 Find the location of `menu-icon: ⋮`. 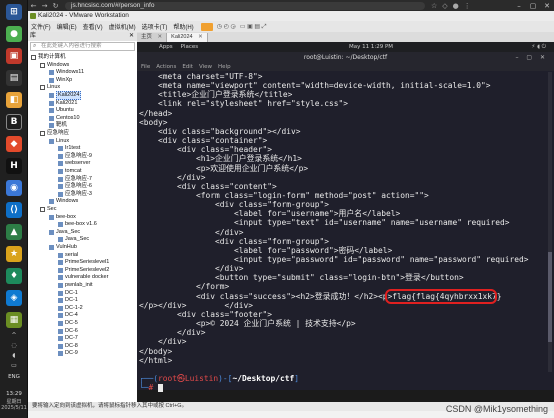

menu-icon: ⋮ is located at coordinates (467, 6).